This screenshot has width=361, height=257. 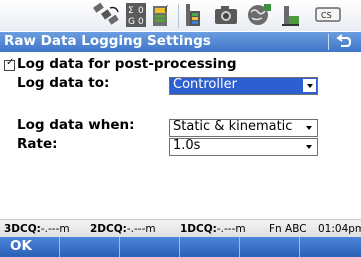 I want to click on log-data-checkbox-label: Log data for post-processing, so click(x=127, y=64).